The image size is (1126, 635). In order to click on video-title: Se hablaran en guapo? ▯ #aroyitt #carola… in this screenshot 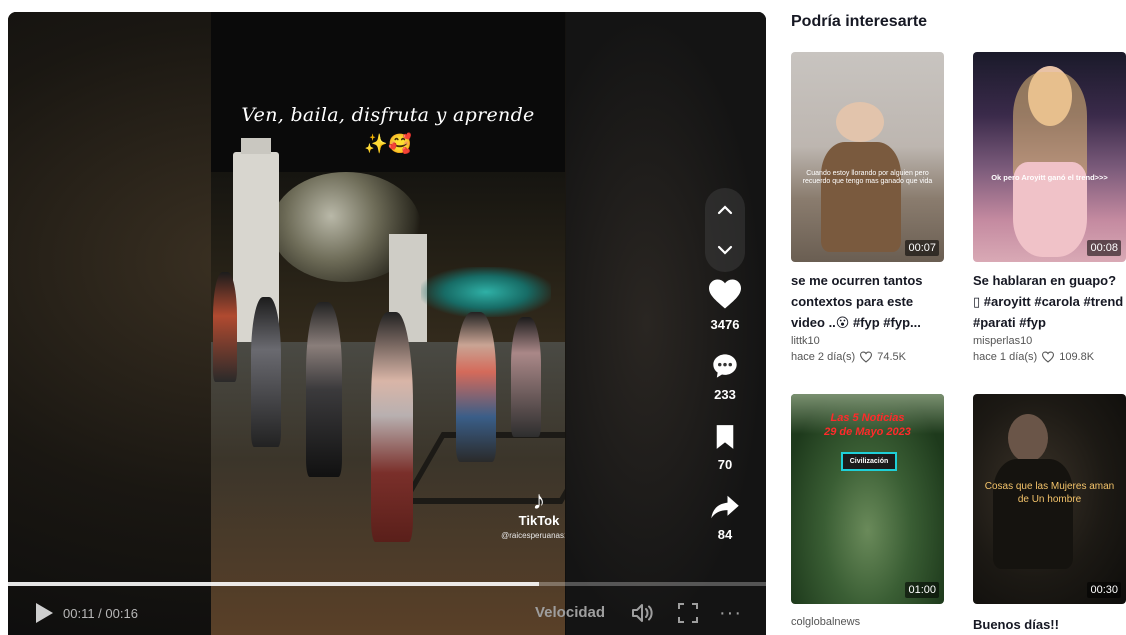, I will do `click(1049, 301)`.